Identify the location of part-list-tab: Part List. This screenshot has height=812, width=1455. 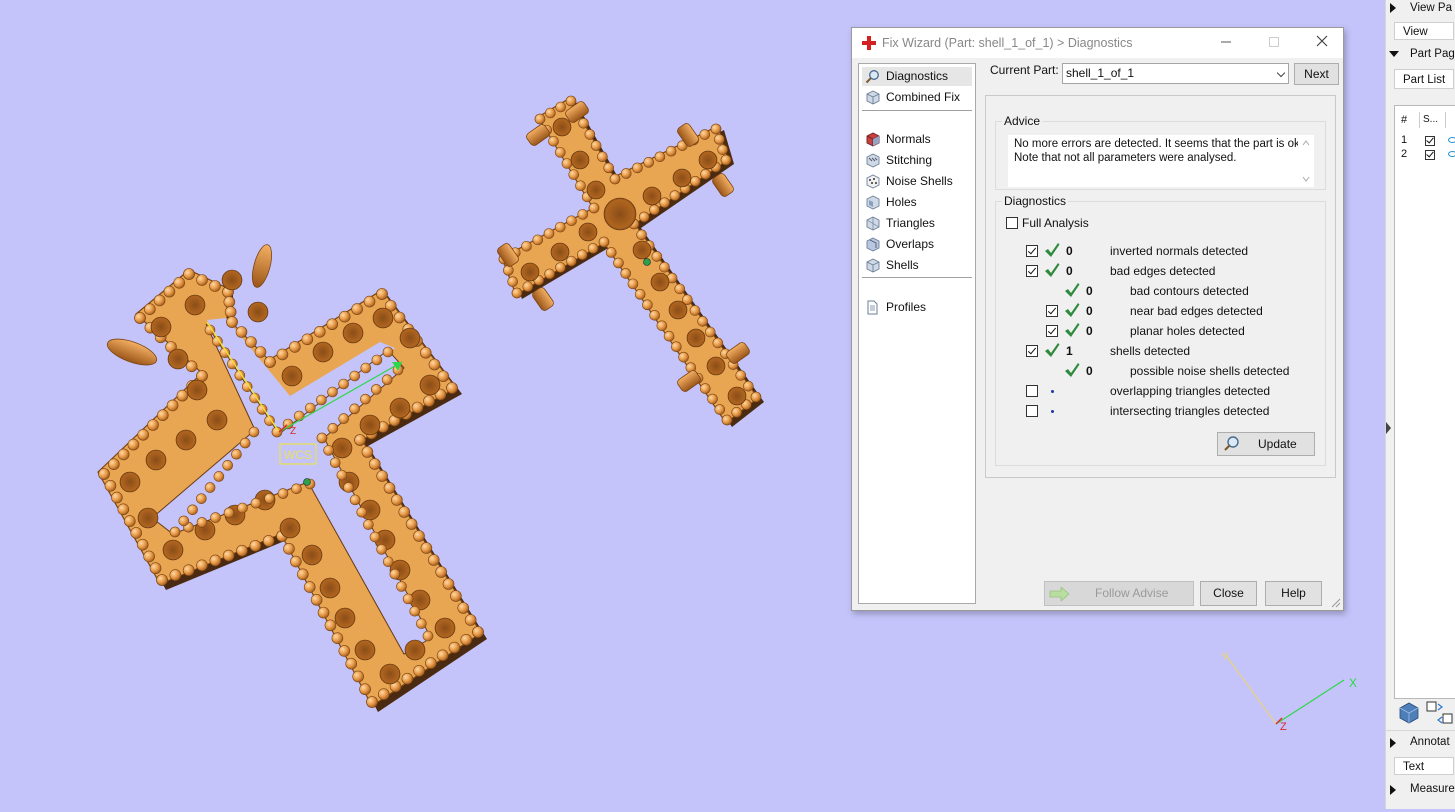
(1424, 79).